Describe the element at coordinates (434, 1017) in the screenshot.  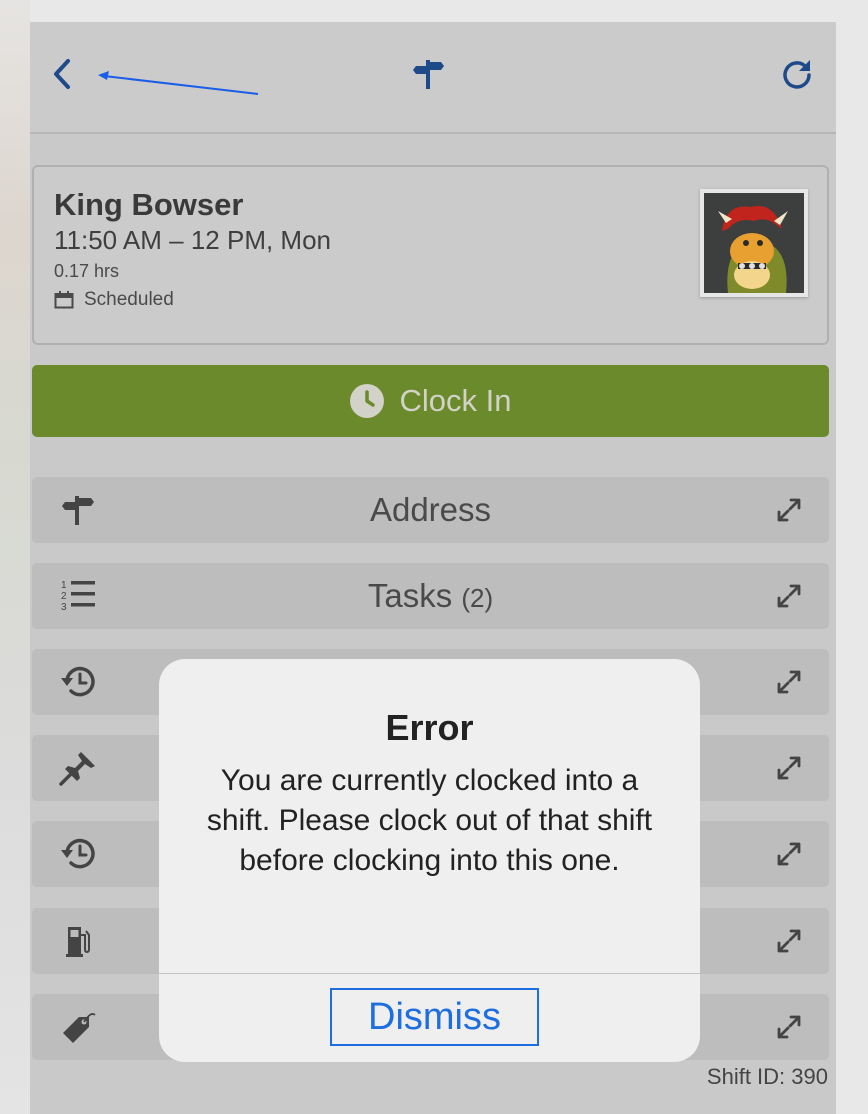
I see `dismiss-button: Dismiss` at that location.